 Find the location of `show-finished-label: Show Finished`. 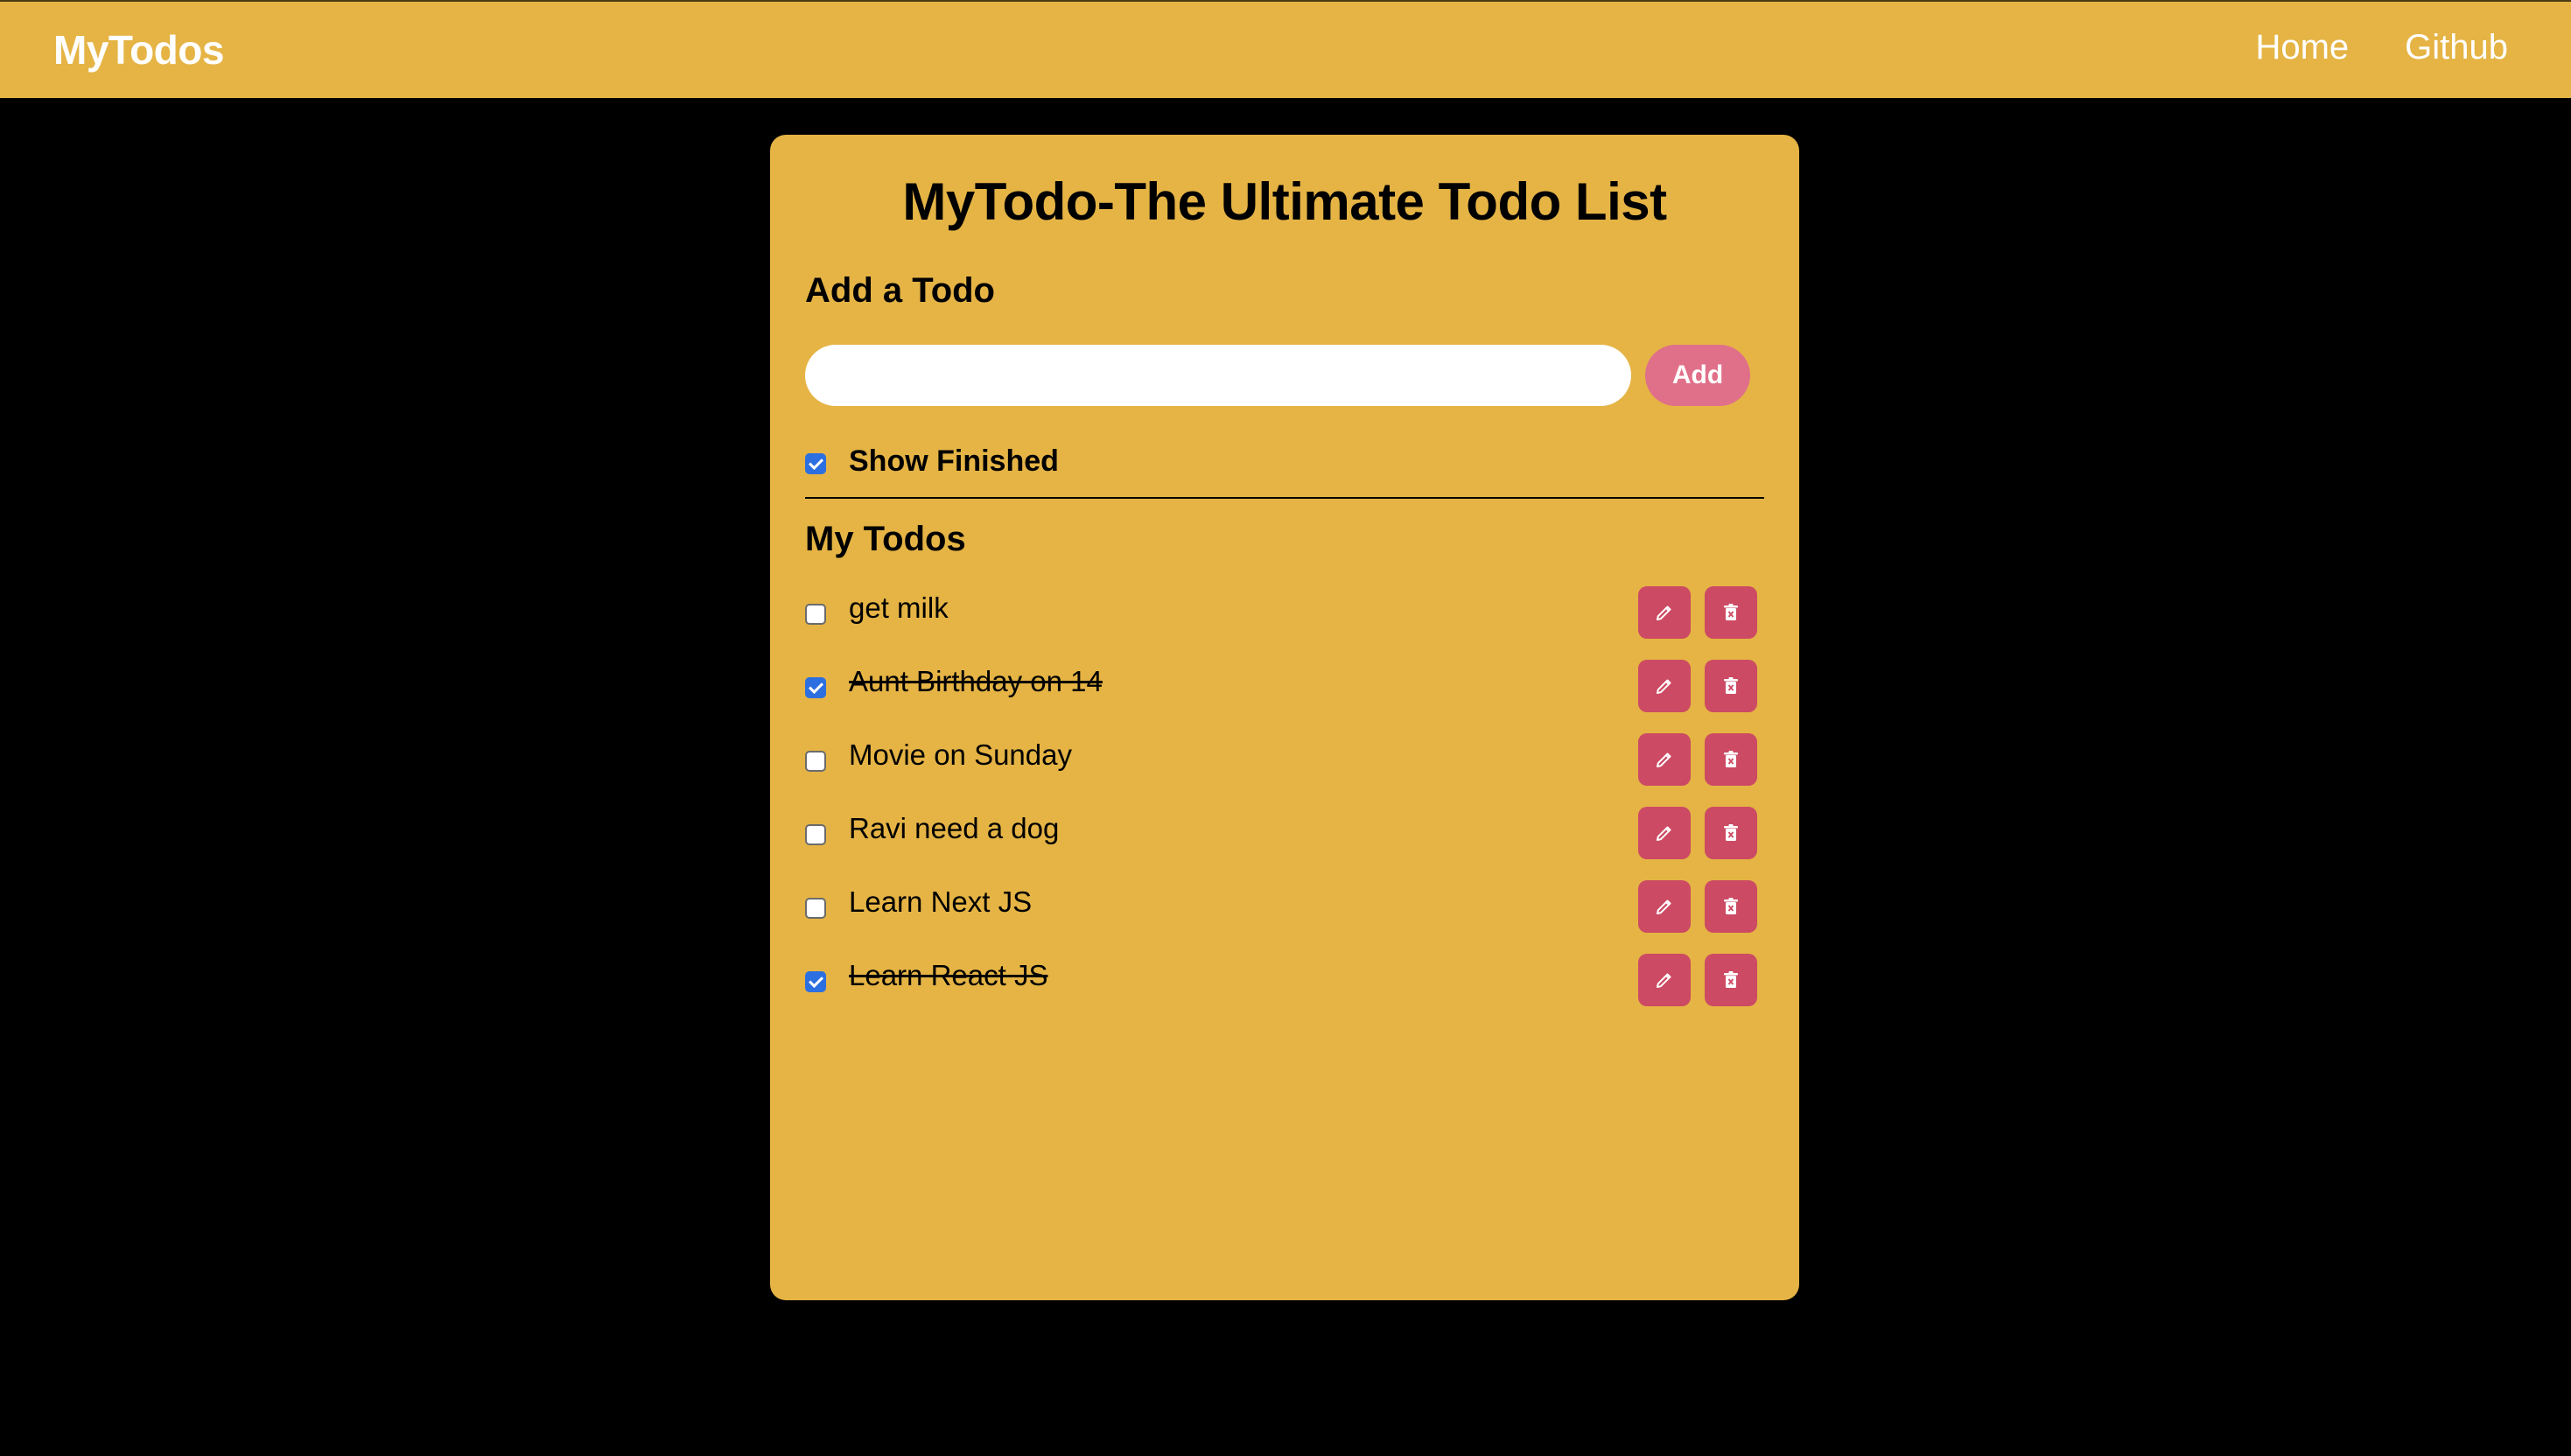

show-finished-label: Show Finished is located at coordinates (954, 461).